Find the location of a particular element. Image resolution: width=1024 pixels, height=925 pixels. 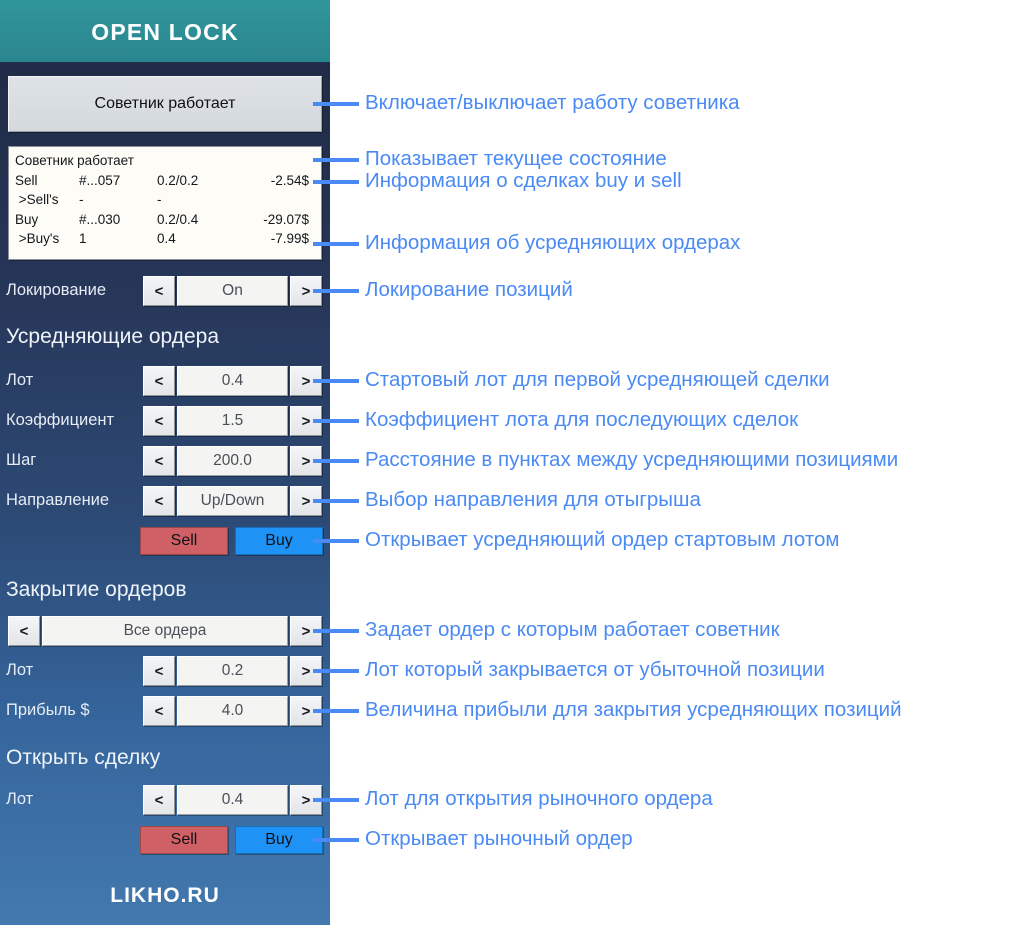

info-cell: Buy is located at coordinates (27, 219).